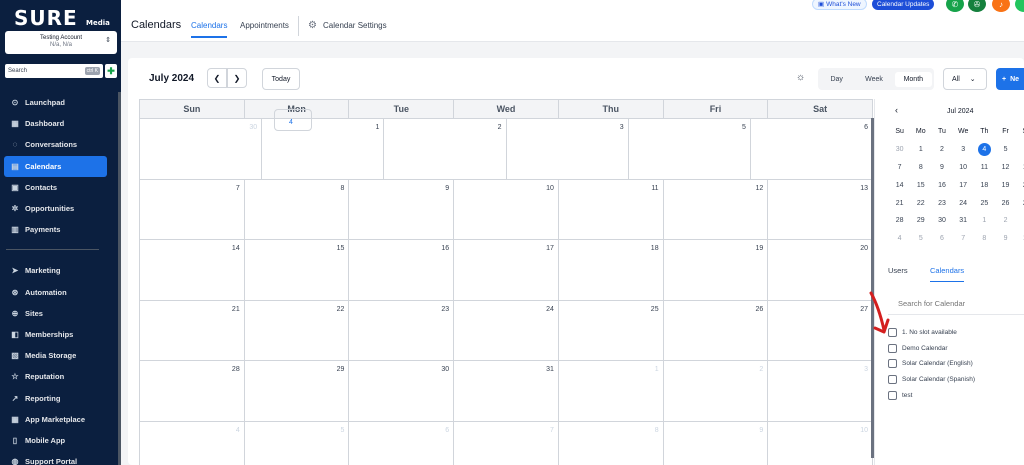  Describe the element at coordinates (947, 274) in the screenshot. I see `tab-side-calendars: Calendars` at that location.